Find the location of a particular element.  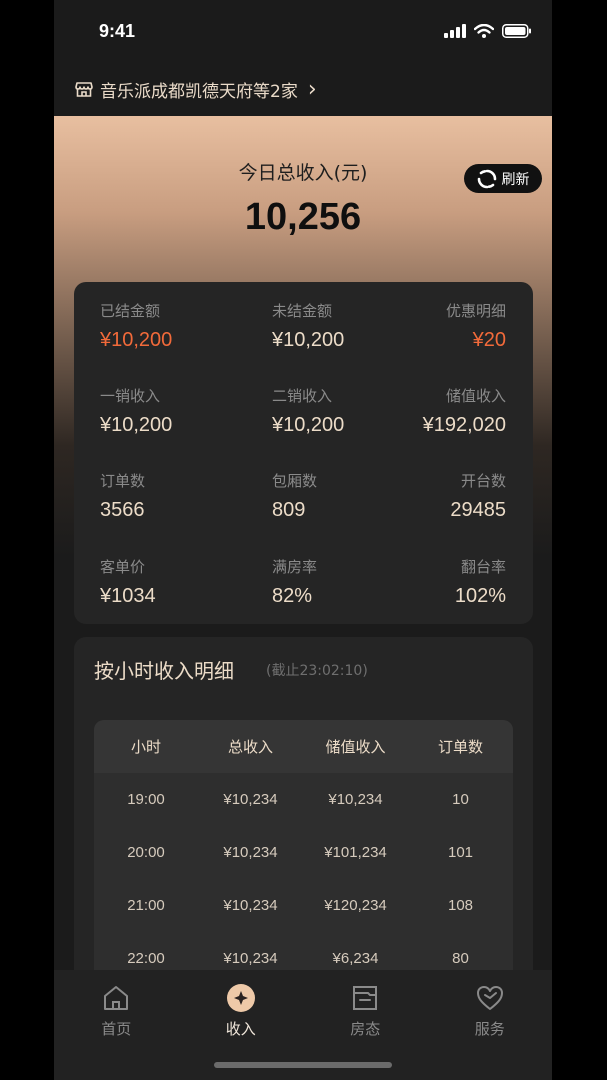

stat-settled-amount: 已结金额 ¥10,200 is located at coordinates (136, 326).